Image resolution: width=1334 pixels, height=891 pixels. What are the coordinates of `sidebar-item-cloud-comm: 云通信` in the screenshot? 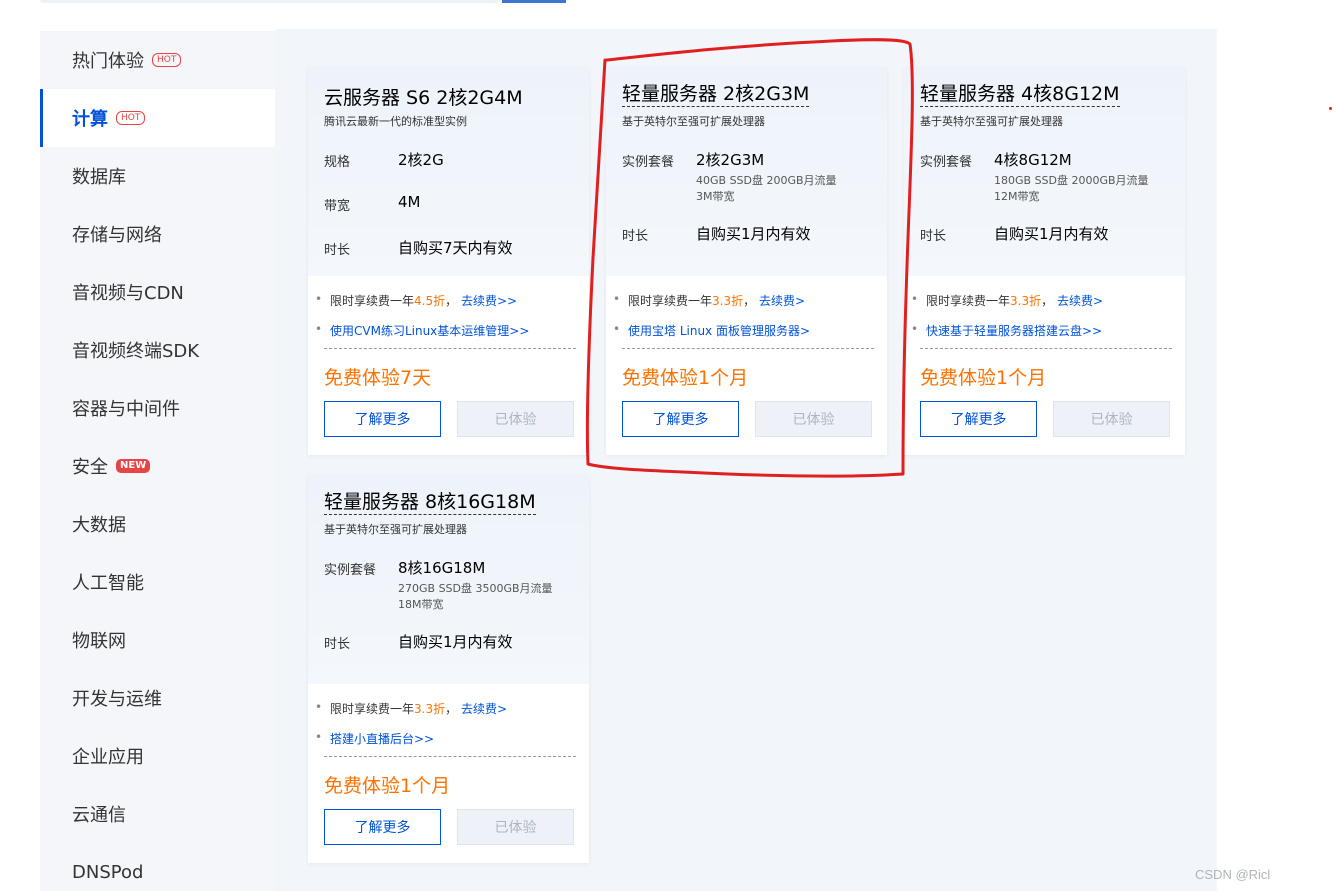 It's located at (157, 814).